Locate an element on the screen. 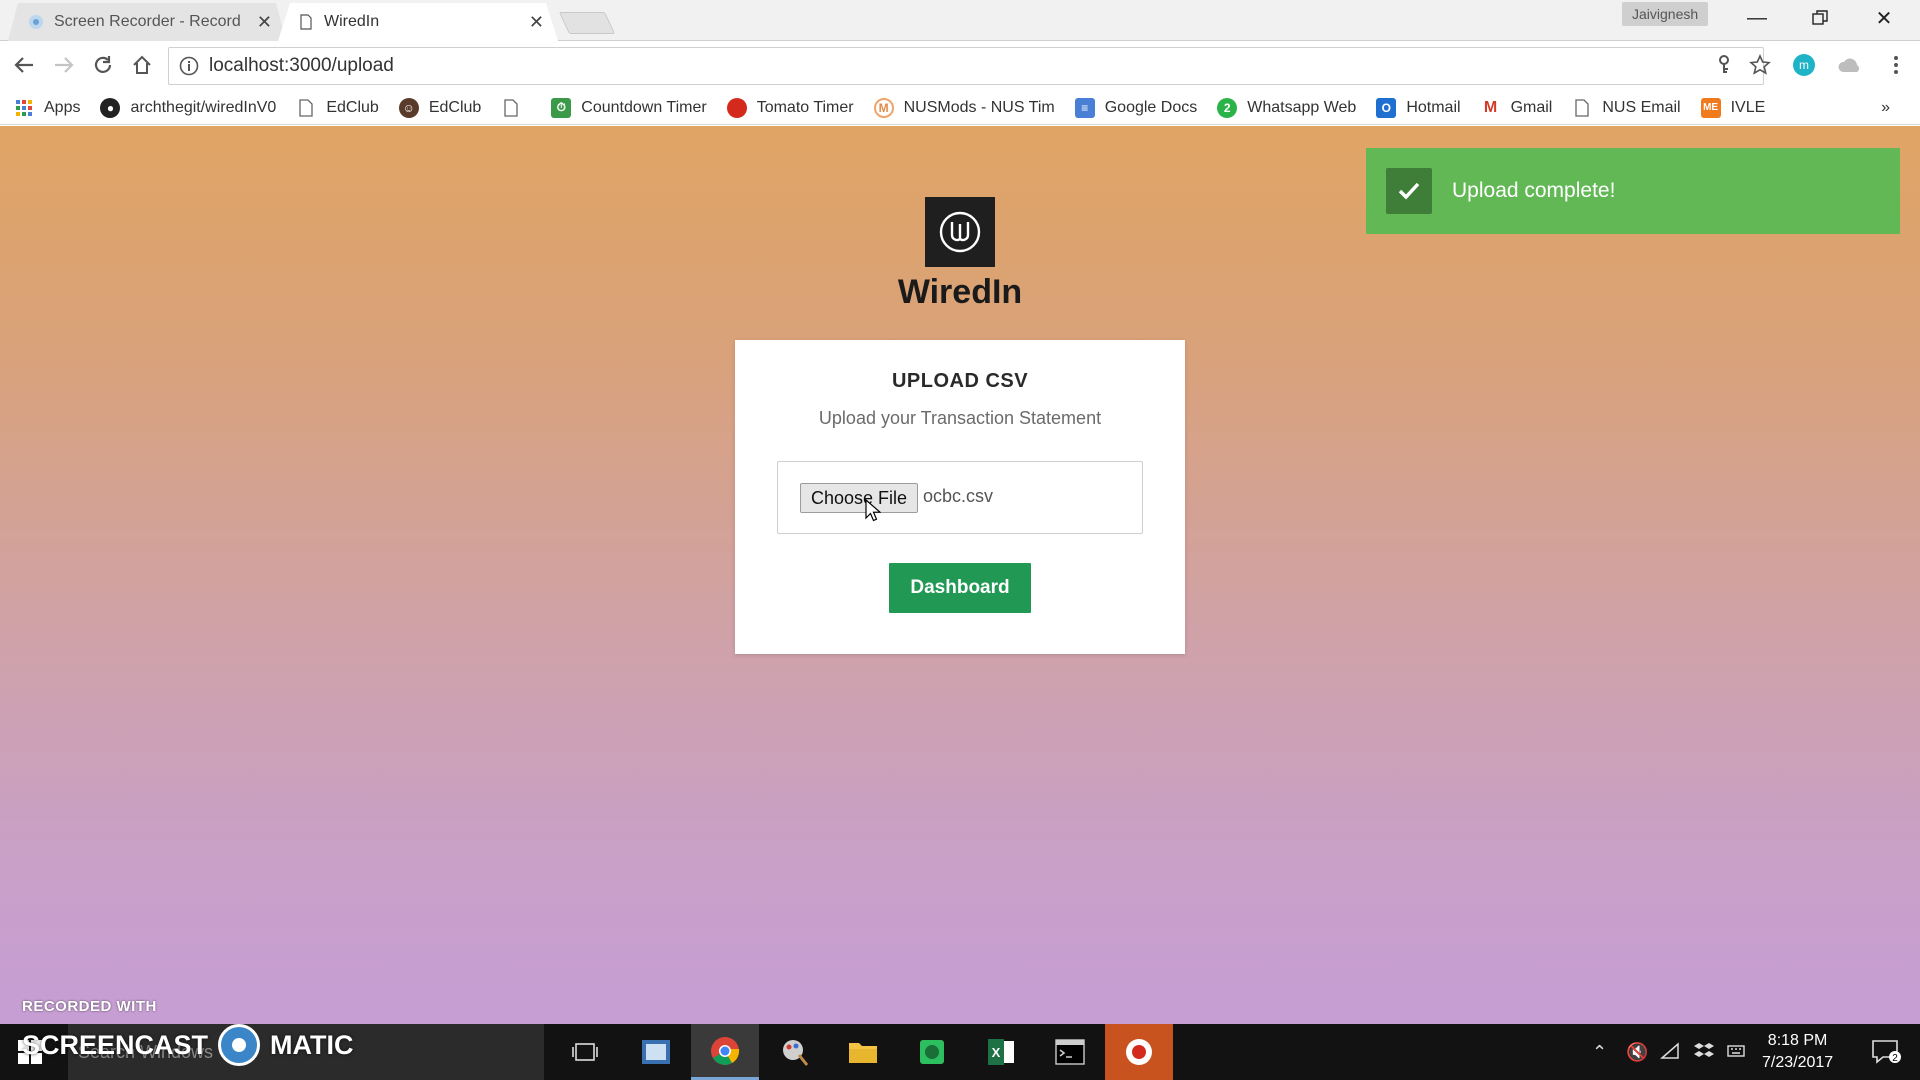 This screenshot has width=1920, height=1080. reload-icon is located at coordinates (103, 65).